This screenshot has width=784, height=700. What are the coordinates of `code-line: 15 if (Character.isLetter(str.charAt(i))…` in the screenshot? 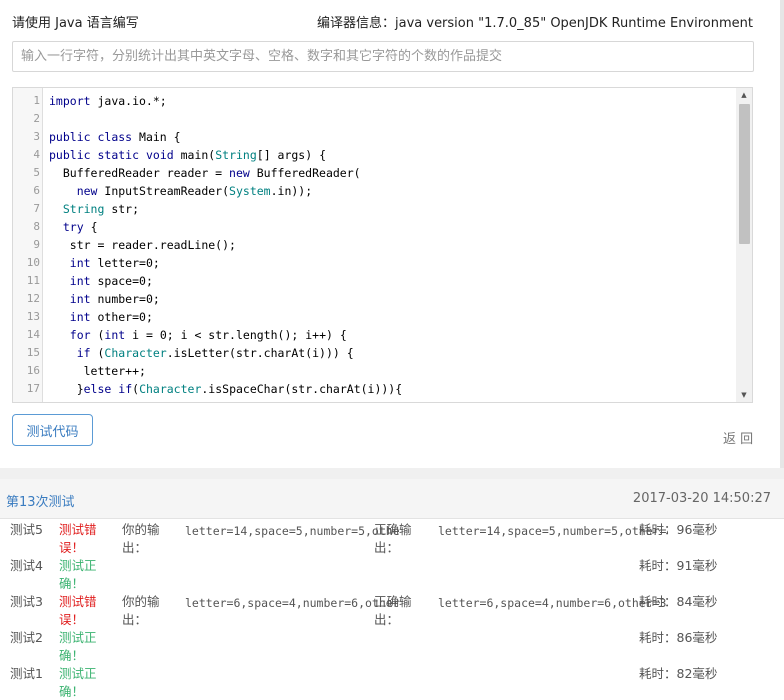 It's located at (374, 353).